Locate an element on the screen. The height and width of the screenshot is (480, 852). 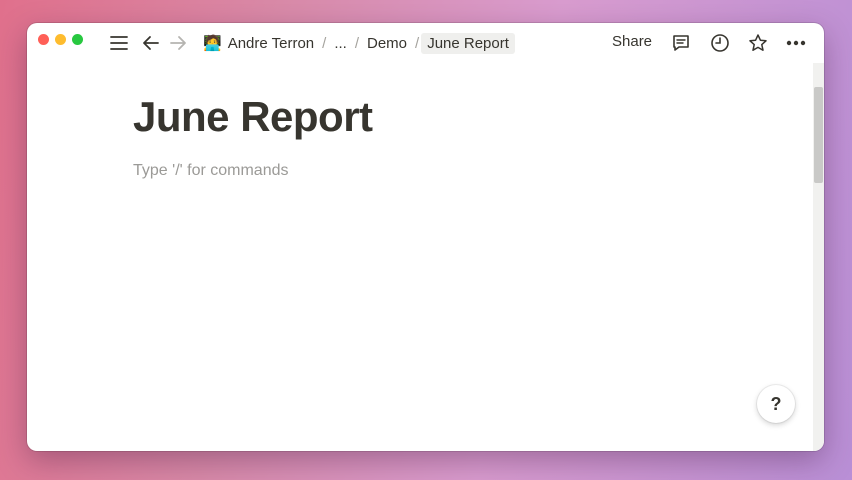
vertical-scrollbar is located at coordinates (818, 257).